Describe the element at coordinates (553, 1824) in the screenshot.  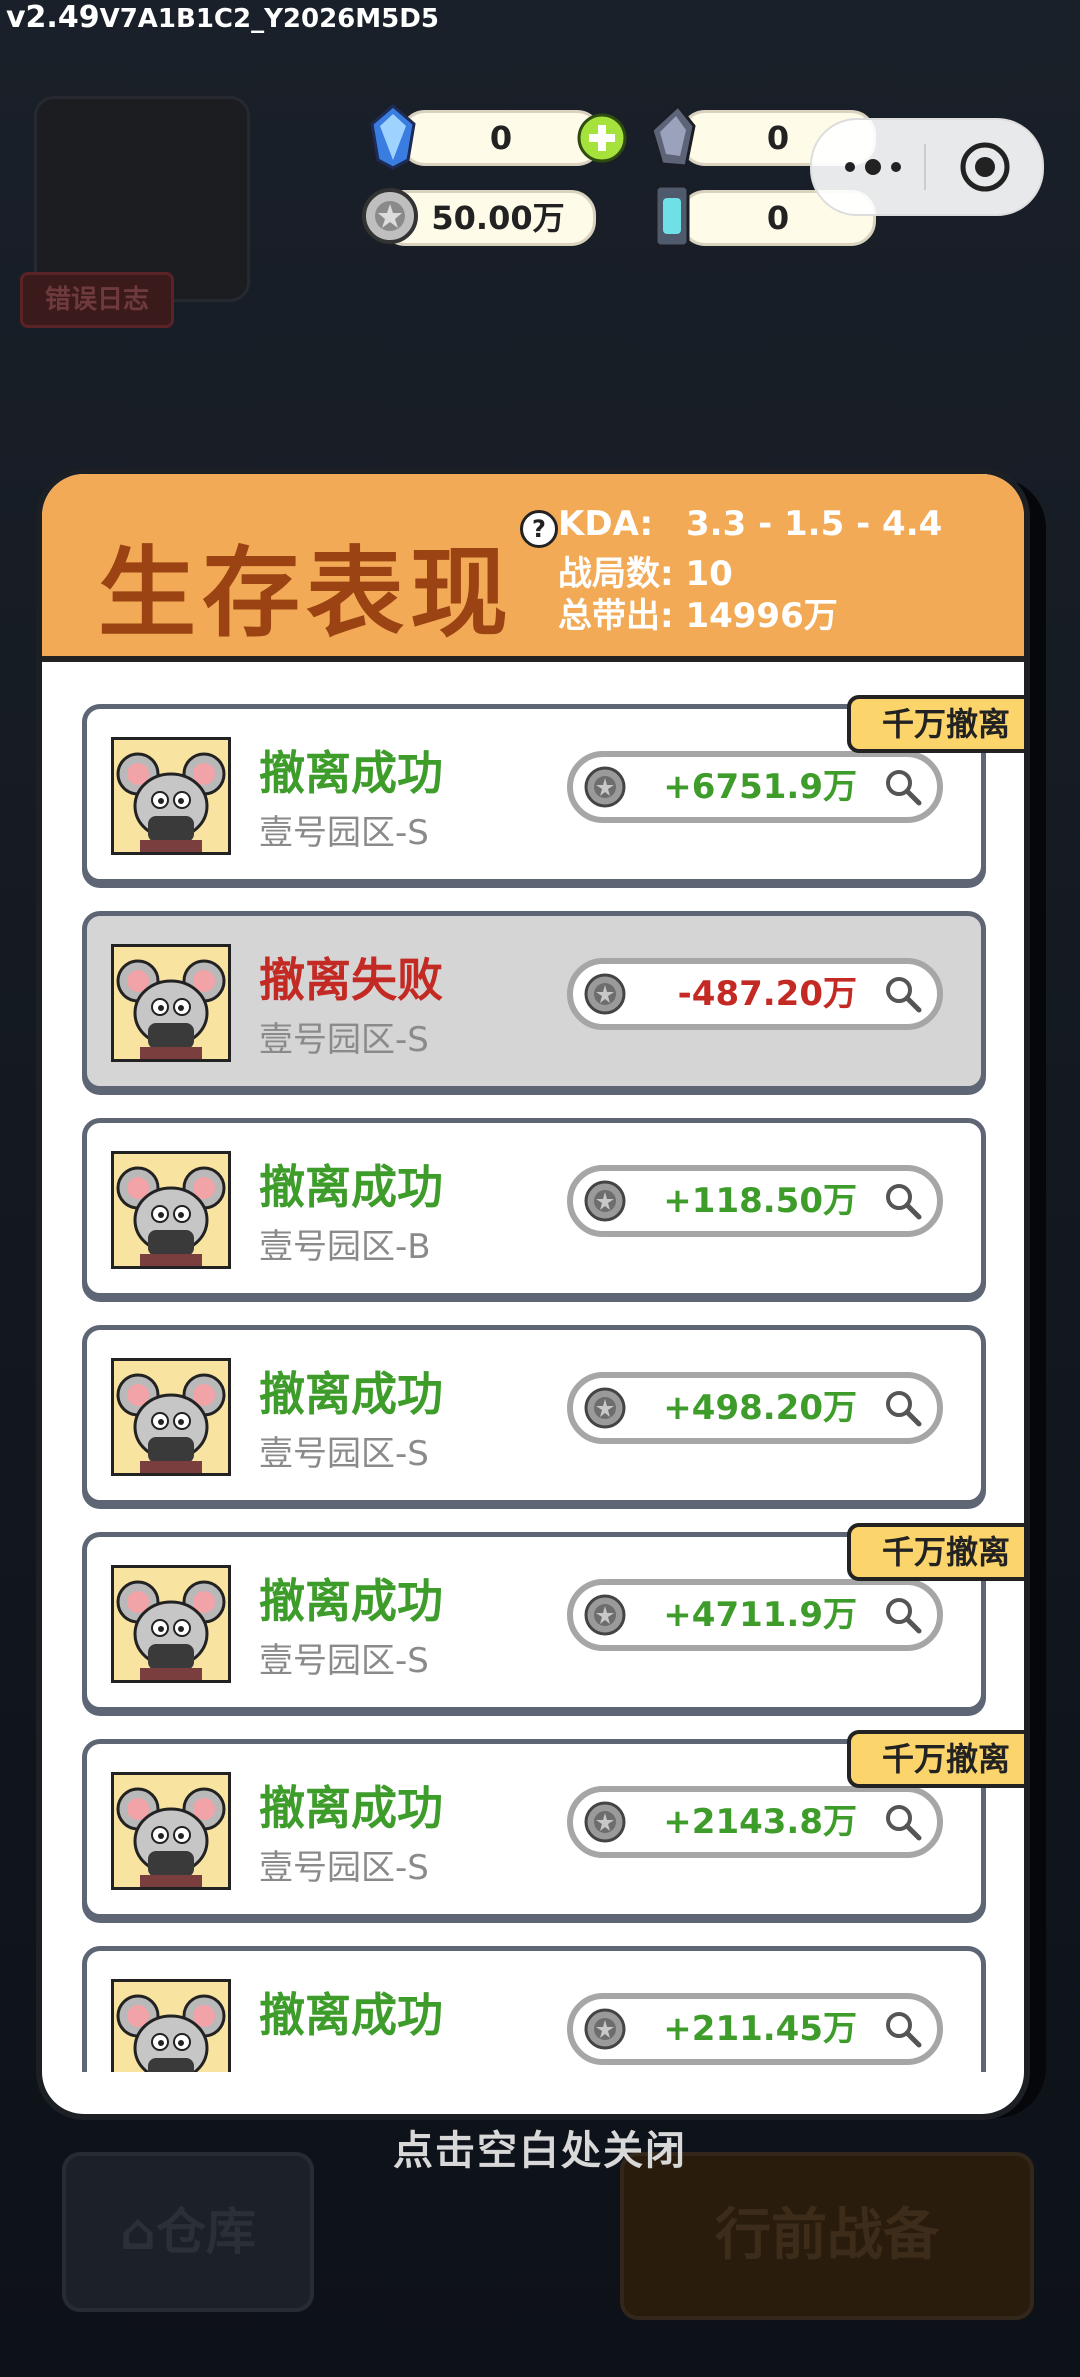
I see `match-record-card: 千万撤离 撤离成功 壹号园区-S +2143.8万` at that location.